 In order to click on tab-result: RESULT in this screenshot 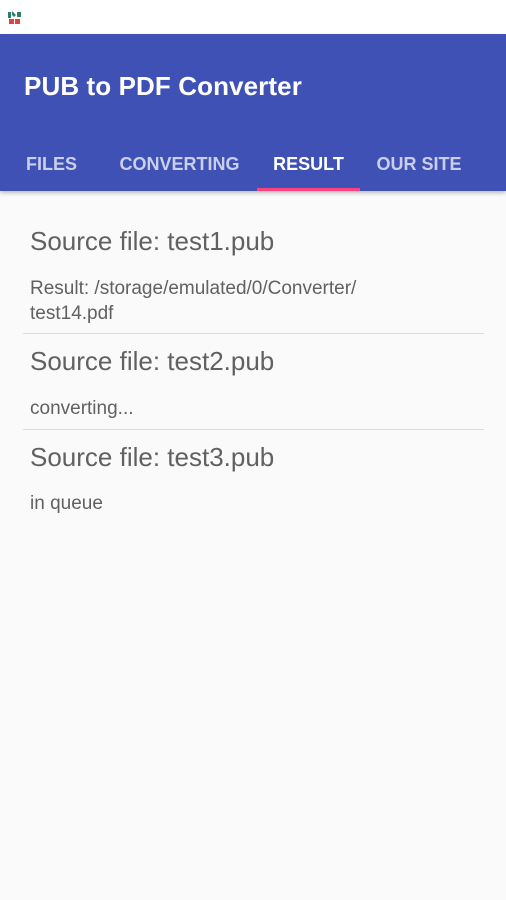, I will do `click(308, 164)`.